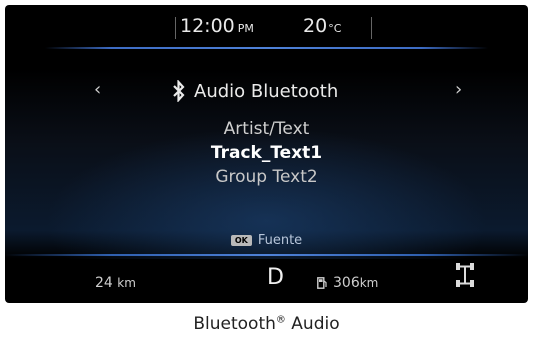 This screenshot has width=533, height=358. What do you see at coordinates (322, 283) in the screenshot?
I see `fuel-pump-icon` at bounding box center [322, 283].